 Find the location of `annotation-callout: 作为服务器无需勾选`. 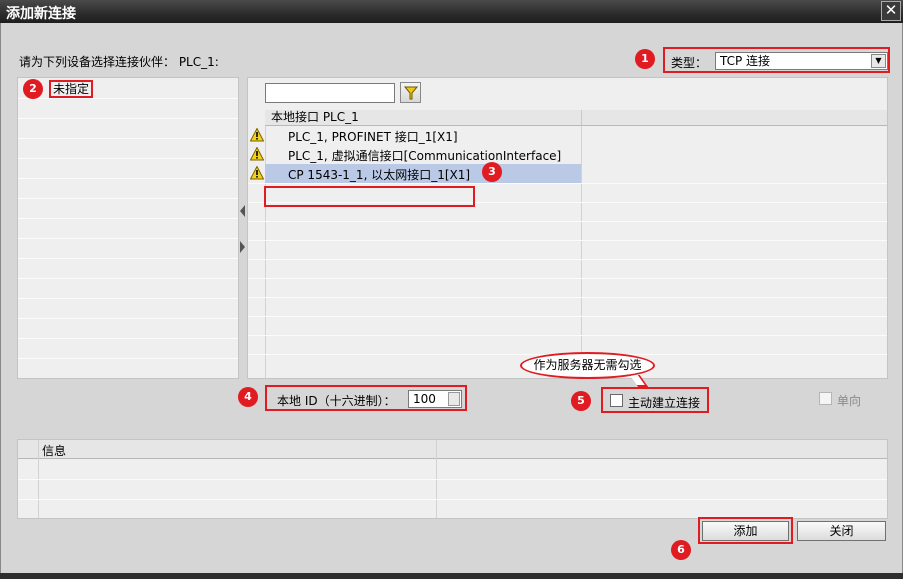

annotation-callout: 作为服务器无需勾选 is located at coordinates (587, 365).